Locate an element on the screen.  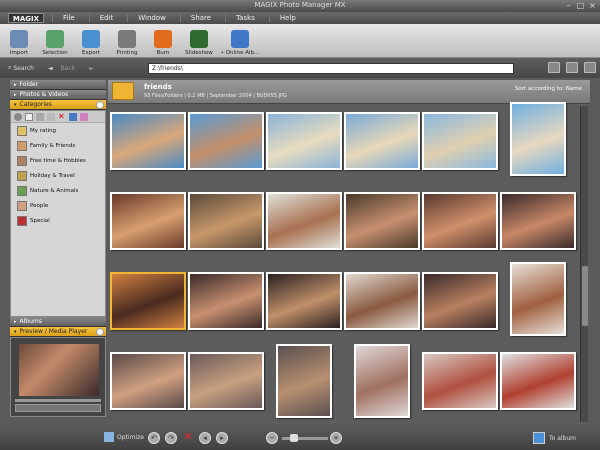
printing-button: Printing is located at coordinates (127, 41).